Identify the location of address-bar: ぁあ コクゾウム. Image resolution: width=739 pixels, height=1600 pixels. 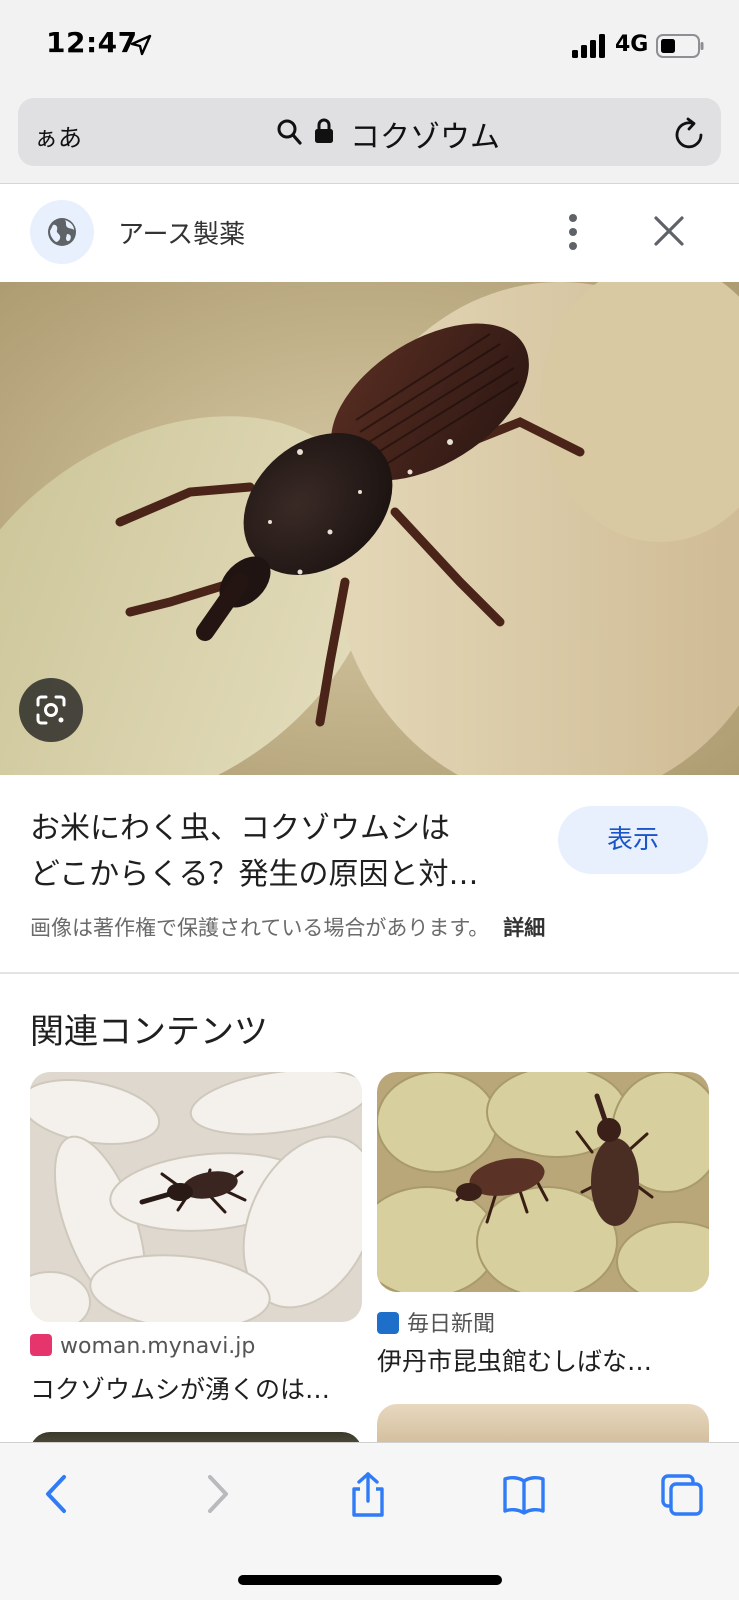
(369, 132).